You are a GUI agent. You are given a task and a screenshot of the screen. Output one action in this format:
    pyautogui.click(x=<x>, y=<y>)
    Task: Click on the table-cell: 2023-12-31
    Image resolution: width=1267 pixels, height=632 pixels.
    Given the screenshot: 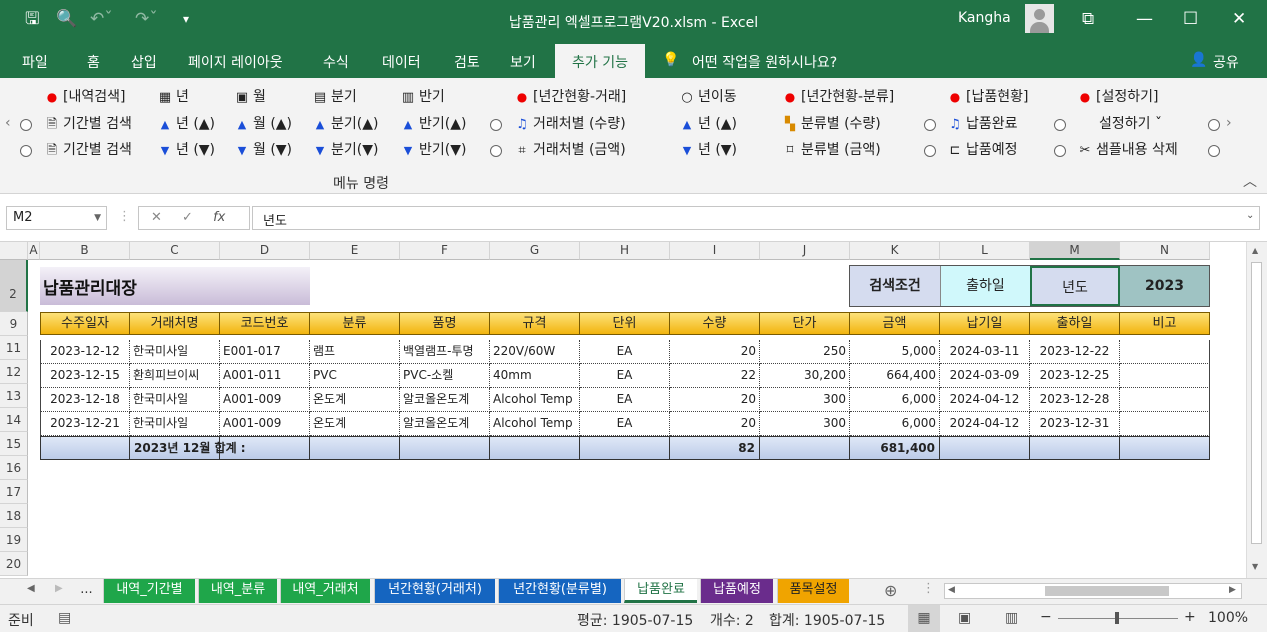 What is the action you would take?
    pyautogui.click(x=1075, y=424)
    